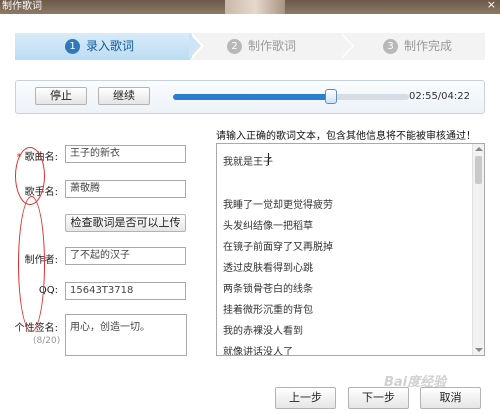 The height and width of the screenshot is (414, 500). I want to click on step-label: 制作完成, so click(428, 46).